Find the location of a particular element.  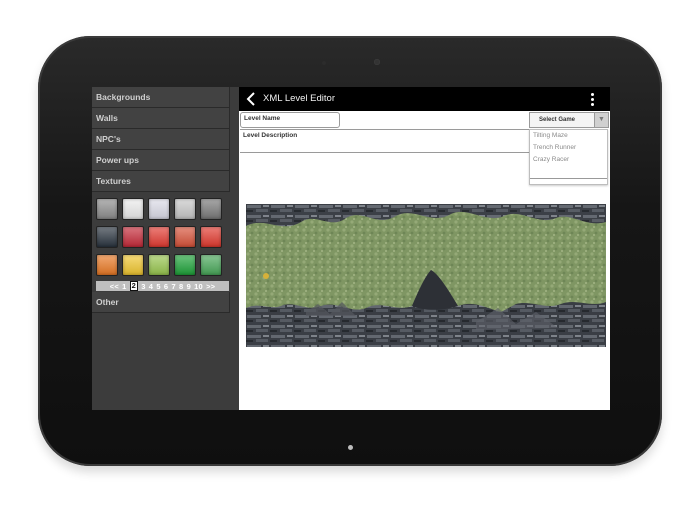

swatch-crimson is located at coordinates (133, 237).